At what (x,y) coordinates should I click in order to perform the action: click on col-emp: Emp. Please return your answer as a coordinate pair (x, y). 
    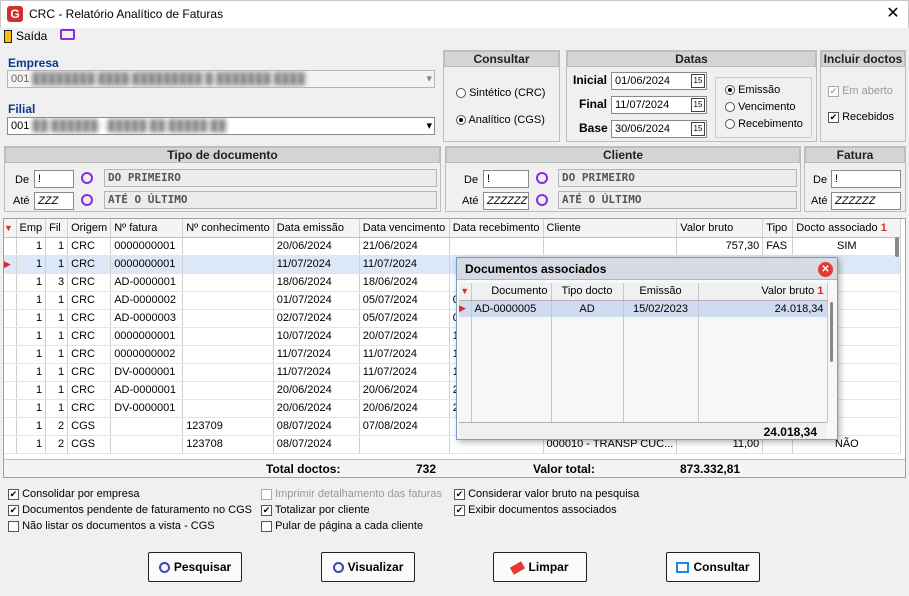
    Looking at the image, I should click on (31, 228).